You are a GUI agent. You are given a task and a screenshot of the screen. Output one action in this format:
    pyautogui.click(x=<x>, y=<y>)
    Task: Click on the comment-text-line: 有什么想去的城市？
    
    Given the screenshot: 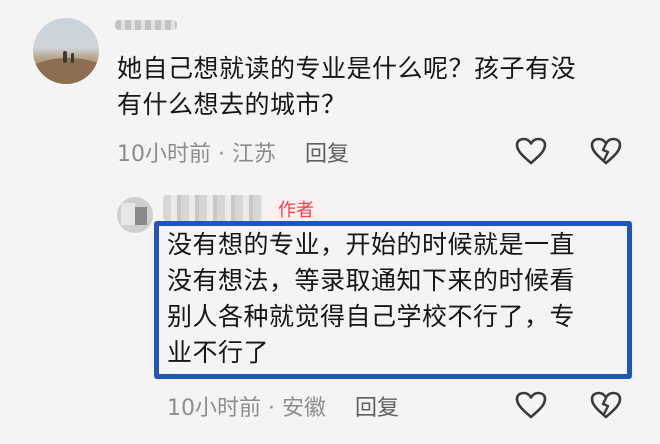 What is the action you would take?
    pyautogui.click(x=232, y=104)
    